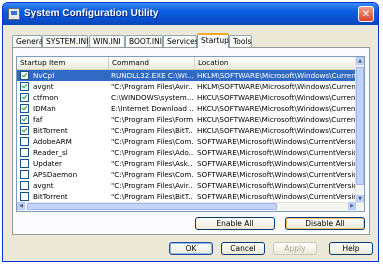 The width and height of the screenshot is (383, 266). I want to click on help-button: Help, so click(351, 248).